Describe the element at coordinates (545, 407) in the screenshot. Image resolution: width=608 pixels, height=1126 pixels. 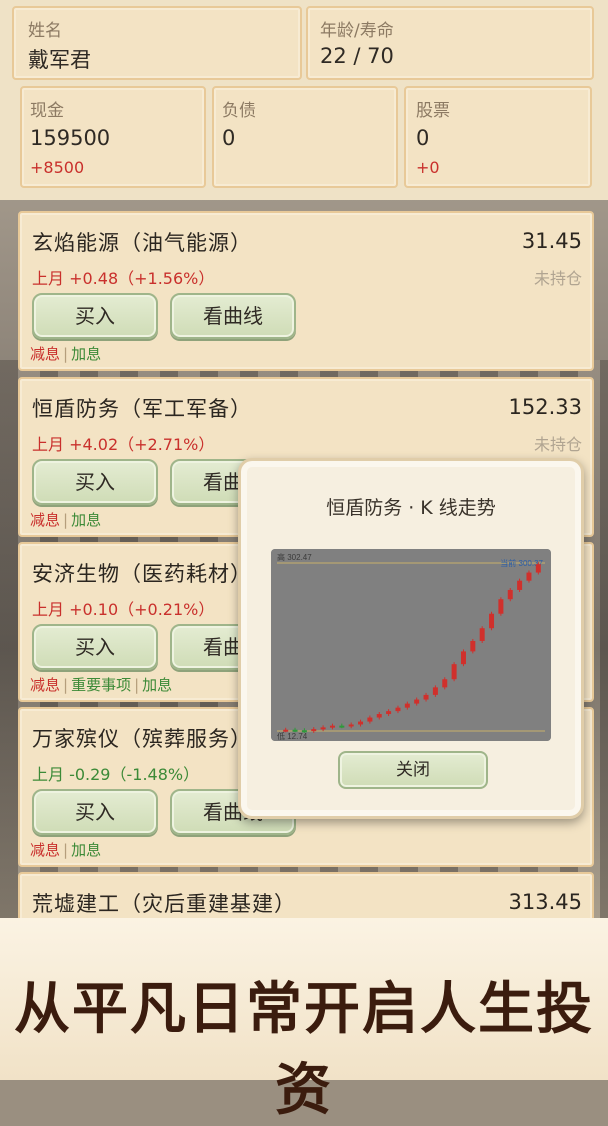
I see `stock-price: 152.33` at that location.